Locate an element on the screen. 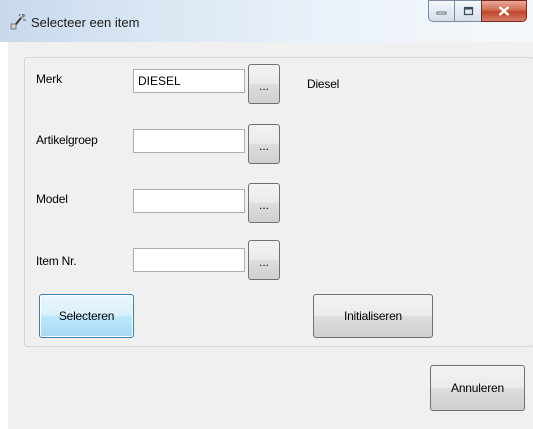  minimize-icon is located at coordinates (441, 13).